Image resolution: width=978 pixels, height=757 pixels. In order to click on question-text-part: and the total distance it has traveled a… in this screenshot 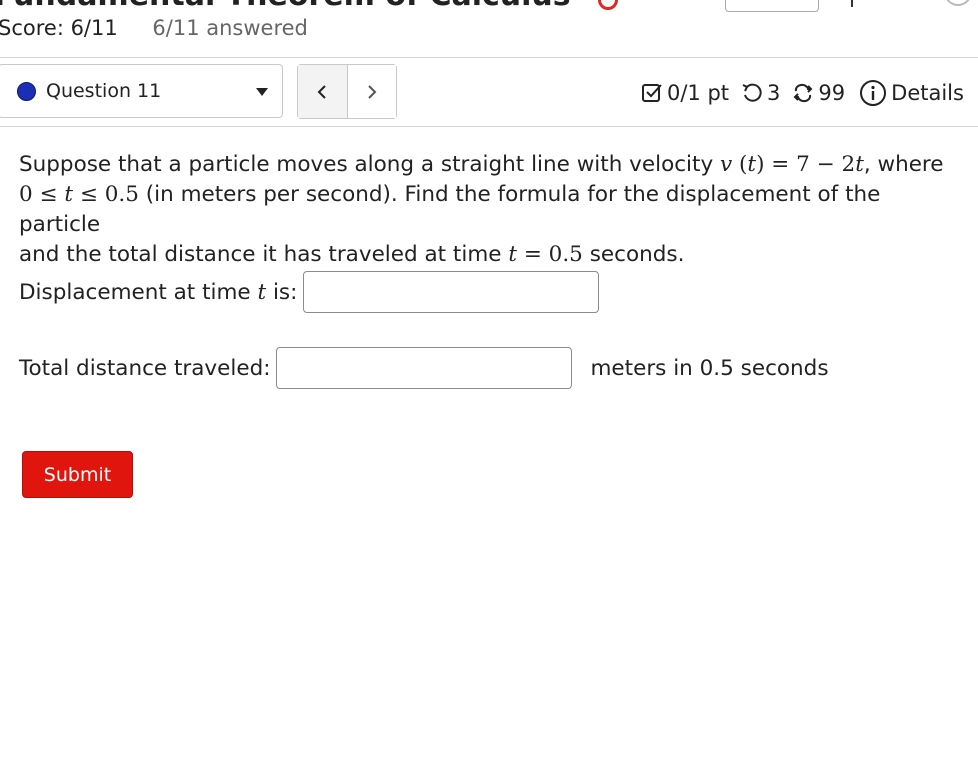, I will do `click(264, 254)`.